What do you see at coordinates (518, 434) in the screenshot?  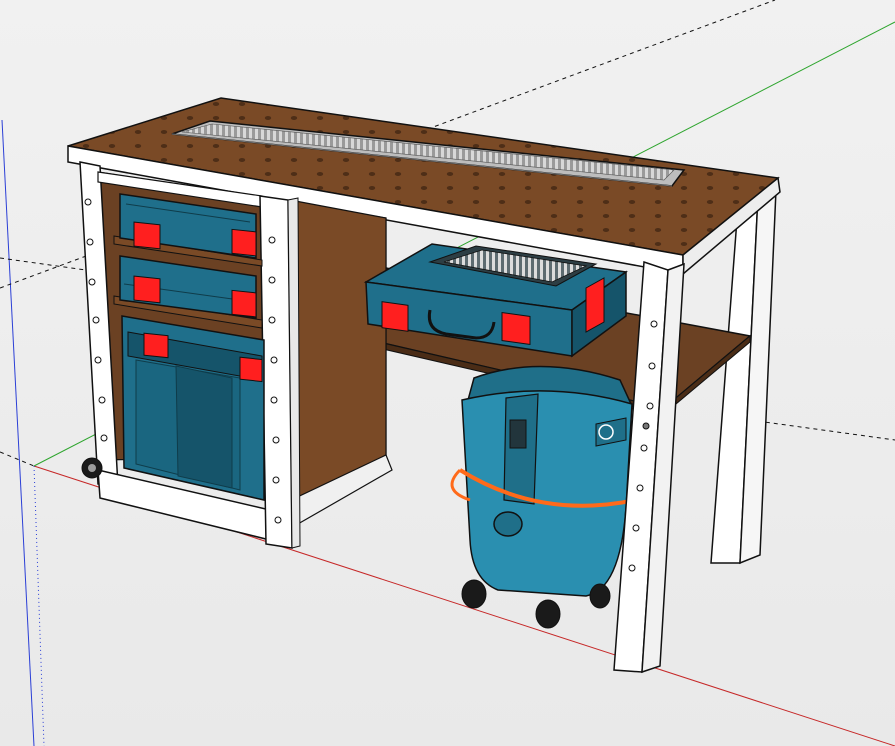 I see `switch-icon` at bounding box center [518, 434].